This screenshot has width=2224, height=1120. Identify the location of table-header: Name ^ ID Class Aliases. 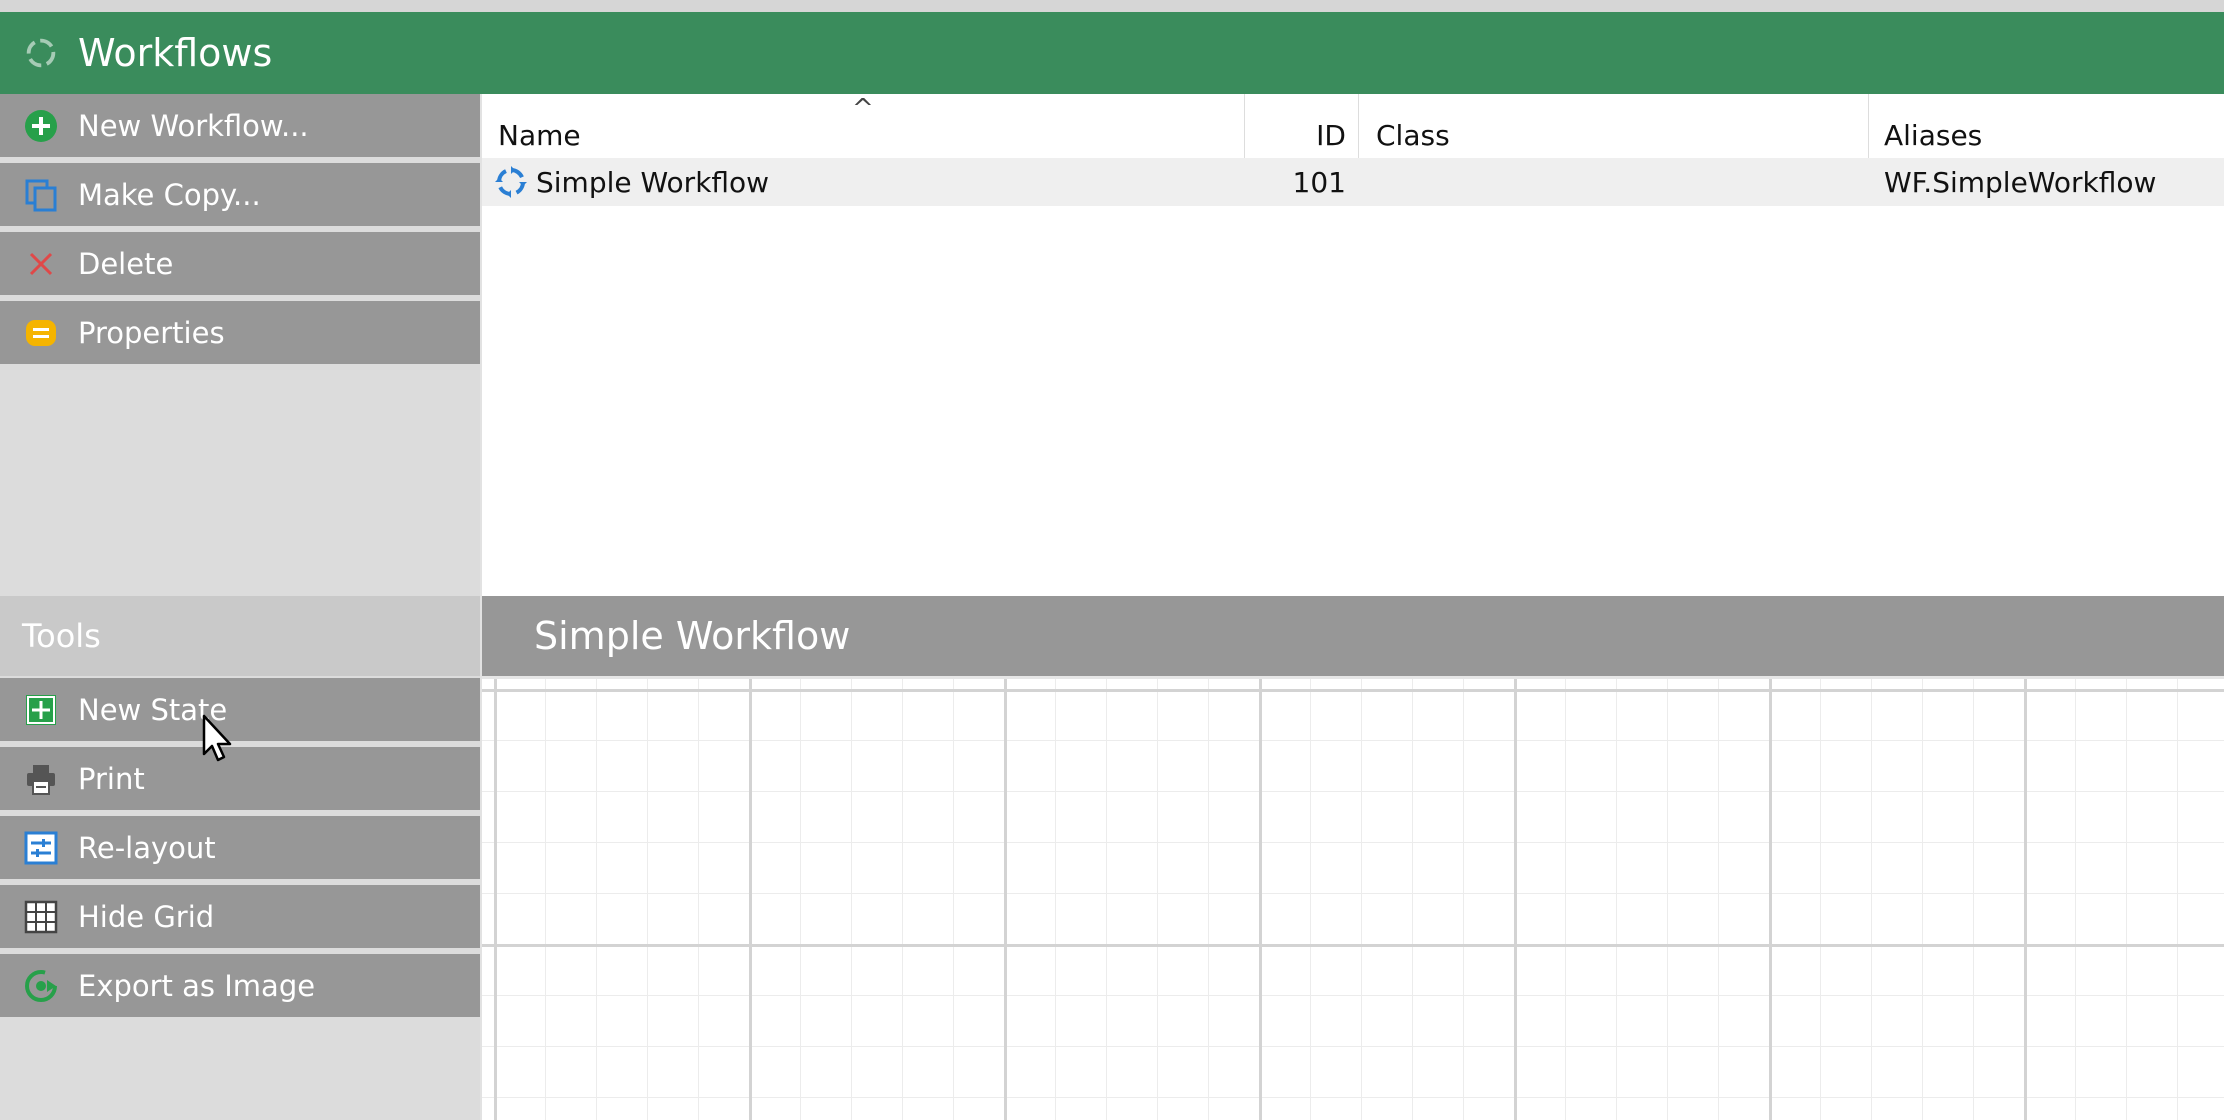
(1353, 126).